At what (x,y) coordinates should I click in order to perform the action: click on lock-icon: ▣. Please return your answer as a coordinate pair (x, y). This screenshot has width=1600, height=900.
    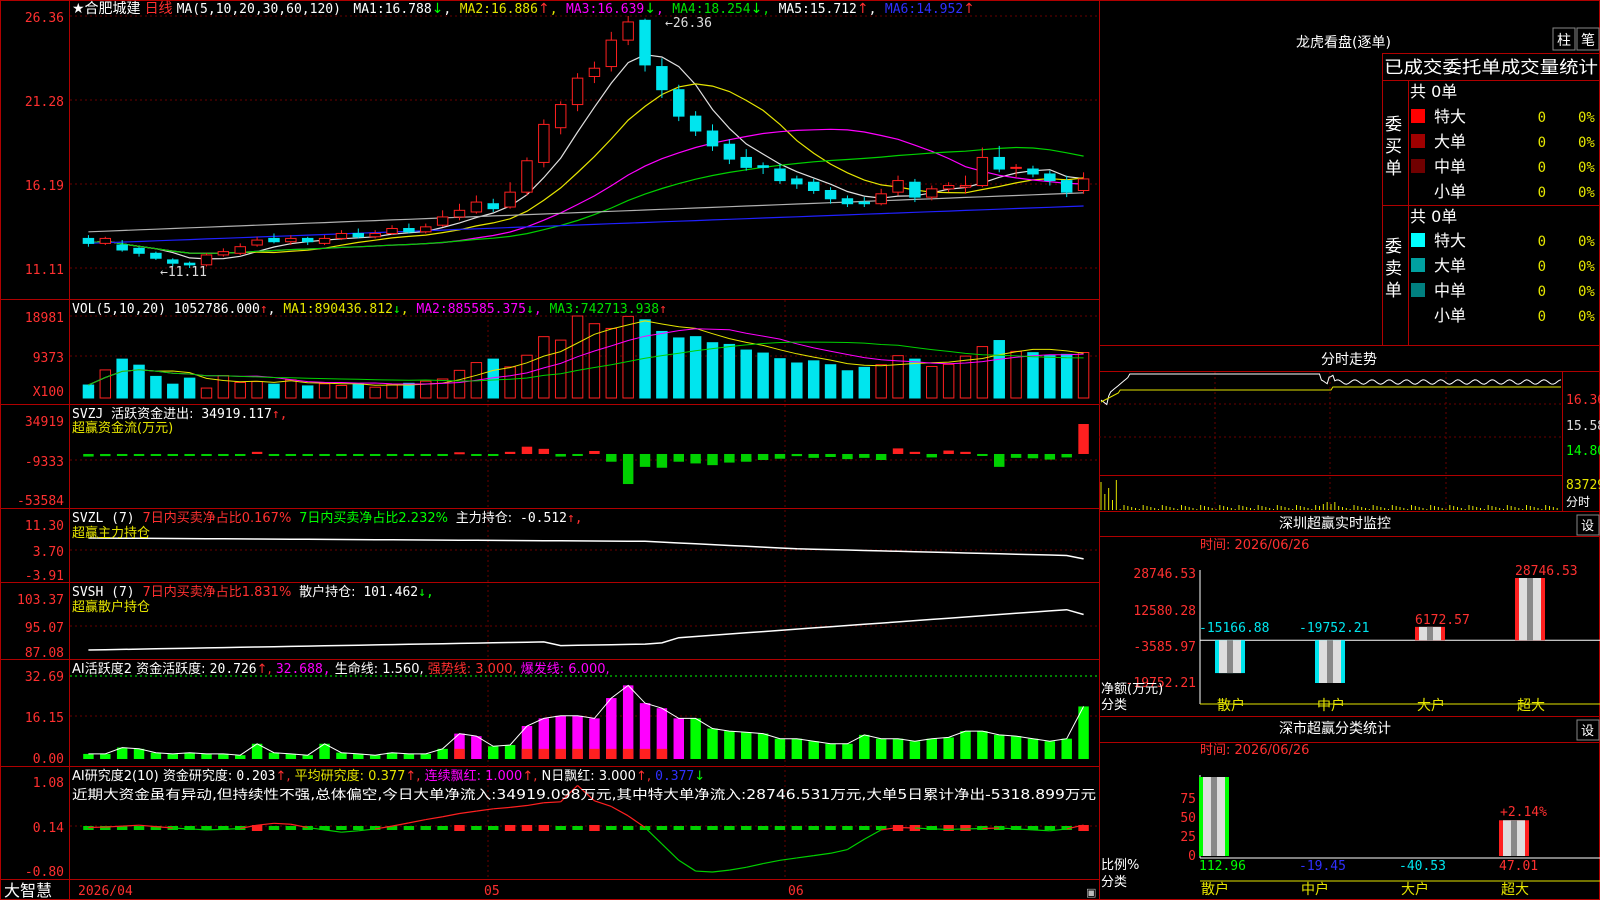
    Looking at the image, I should click on (1091, 892).